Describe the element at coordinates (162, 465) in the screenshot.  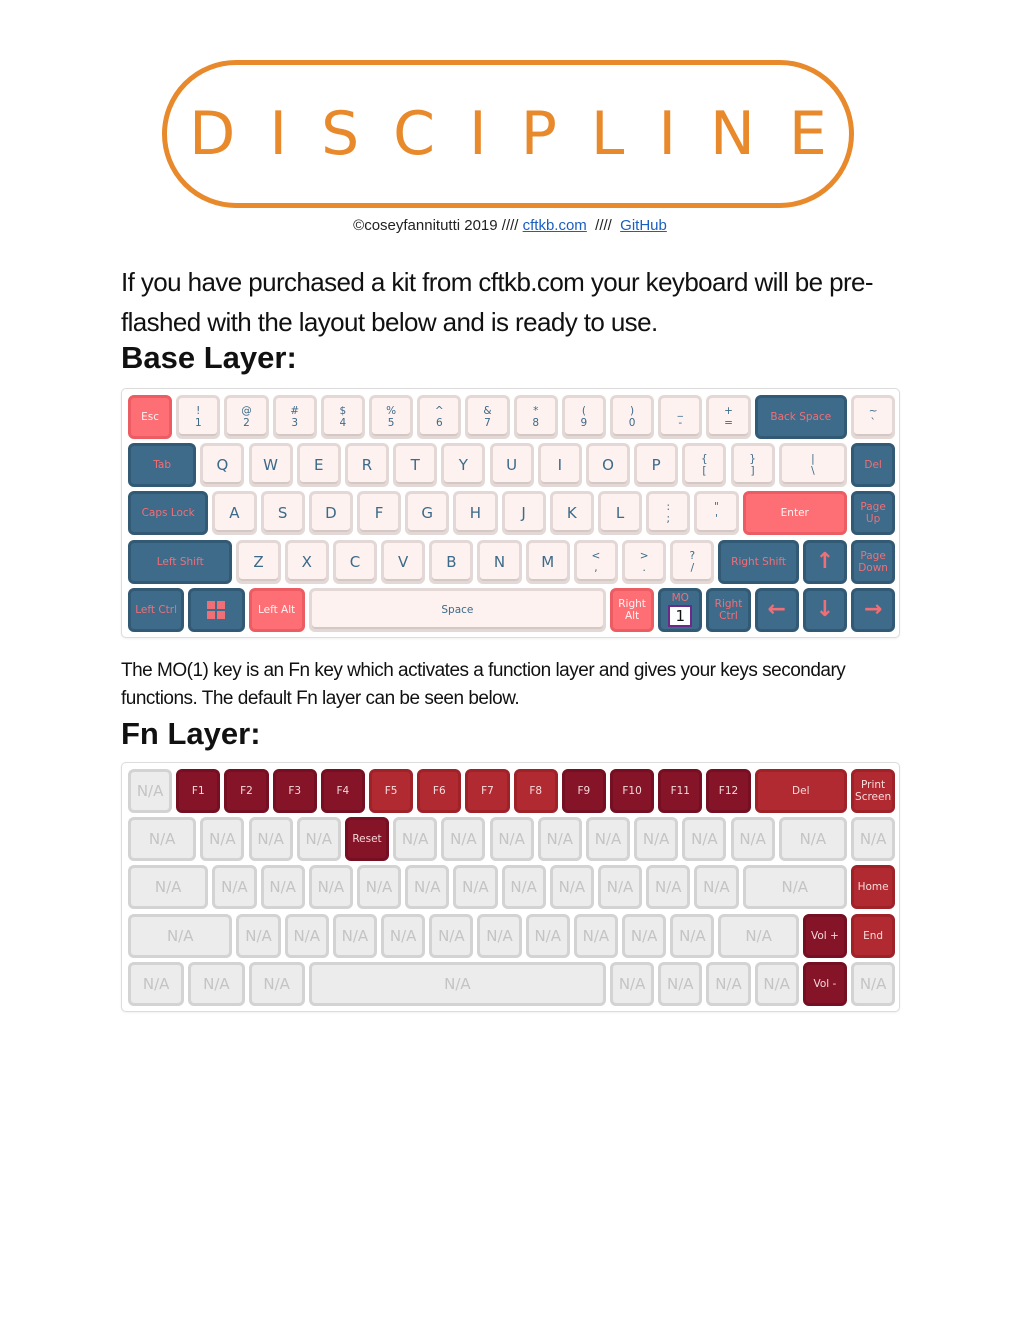
I see `key-tab: Tab` at that location.